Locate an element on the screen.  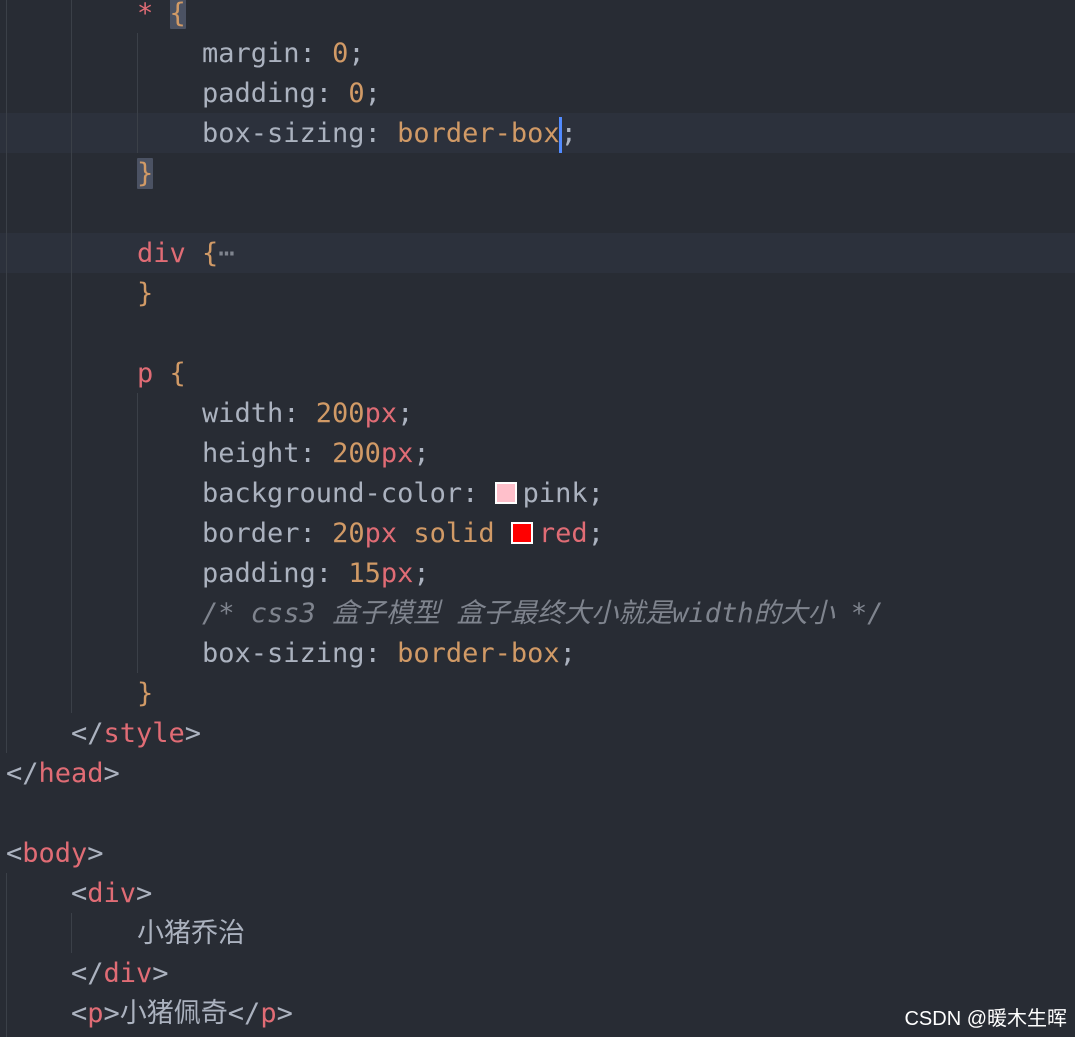
code-line: </head> is located at coordinates (60, 774).